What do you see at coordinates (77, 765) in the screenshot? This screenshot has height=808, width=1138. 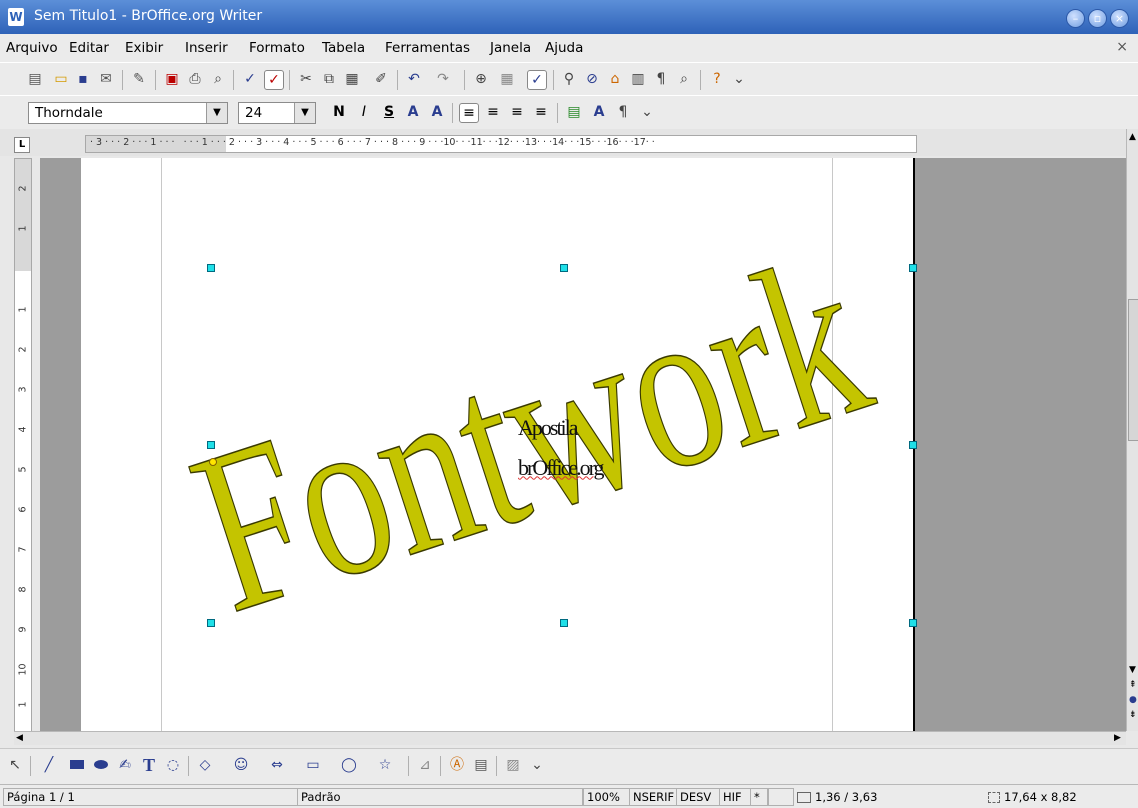 I see `rectangle-icon` at bounding box center [77, 765].